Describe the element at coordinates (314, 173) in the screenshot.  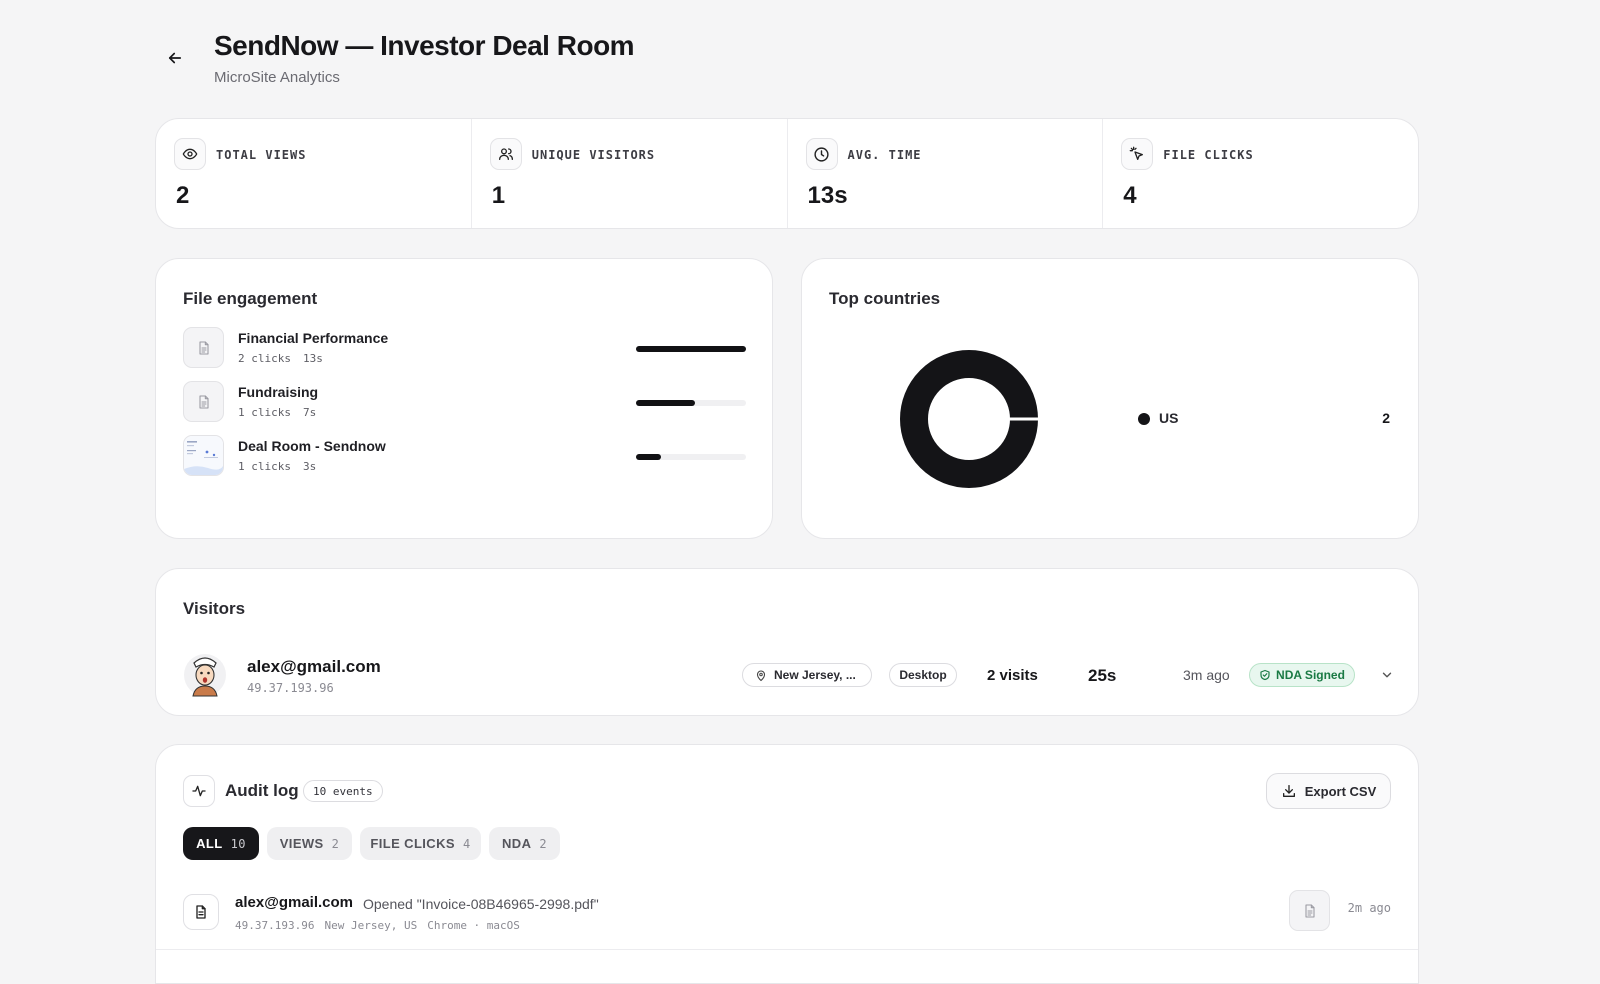
I see `stat-total-views: TOTAL VIEWS 2` at that location.